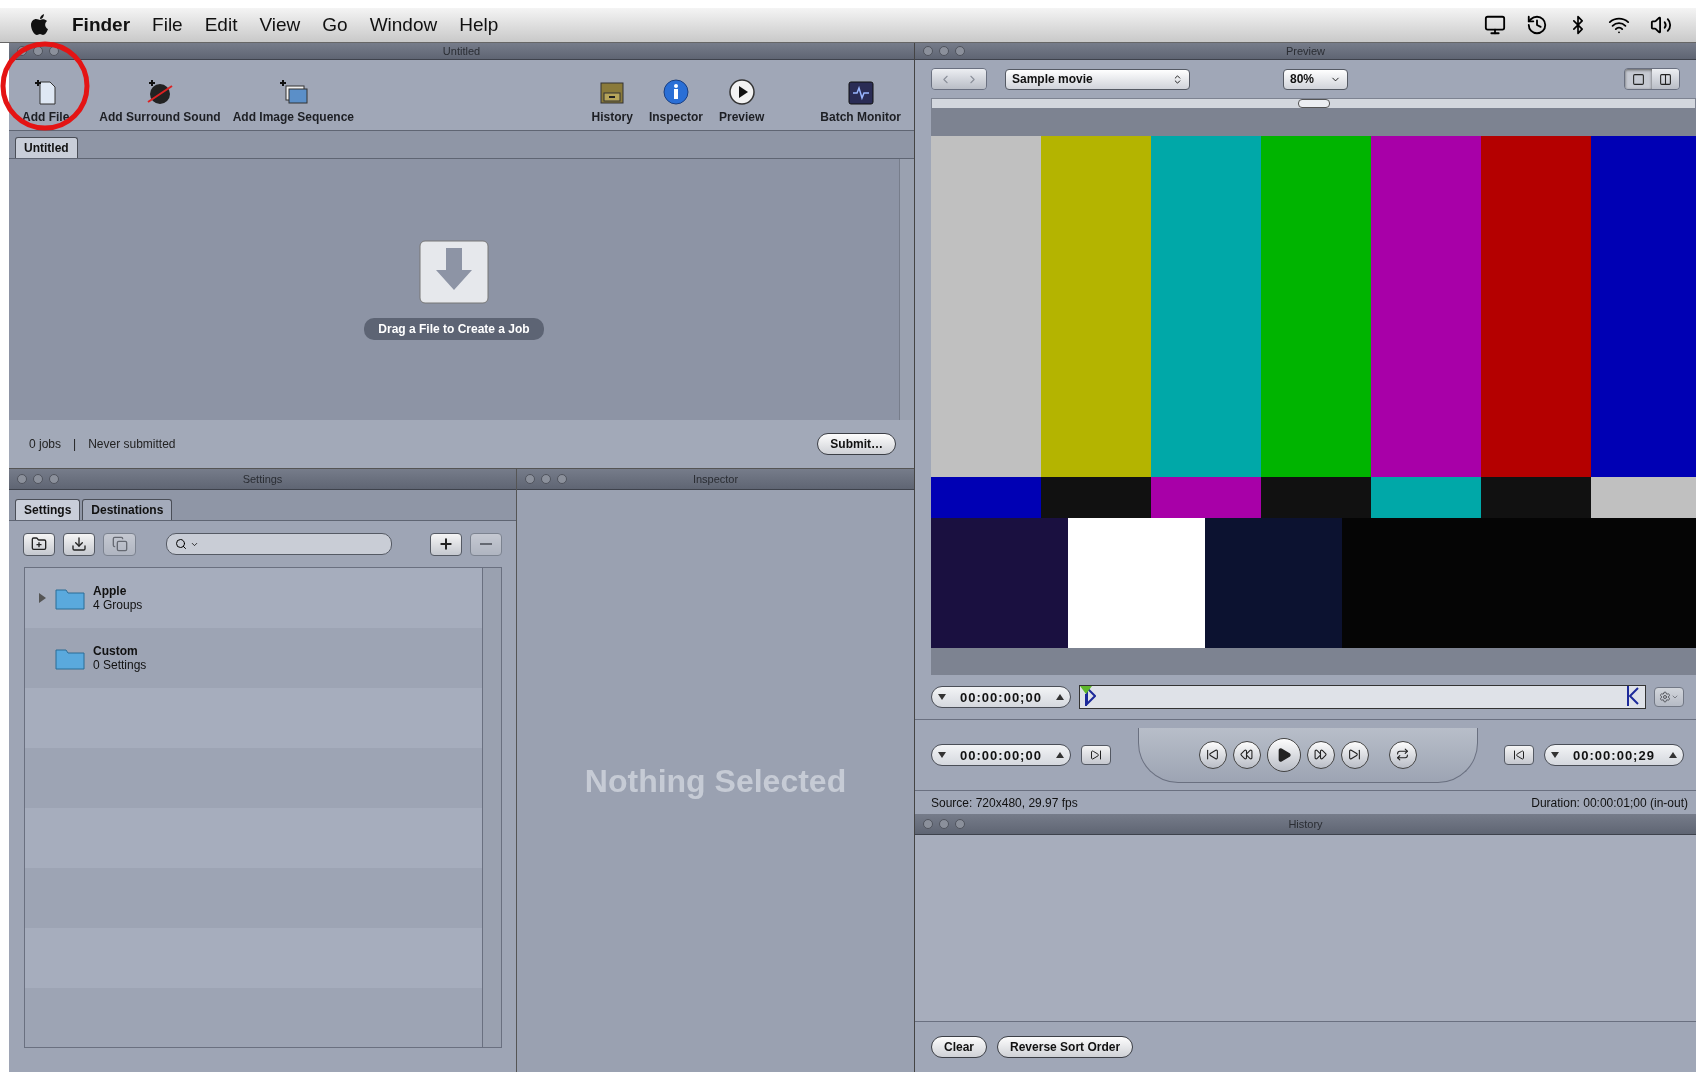  What do you see at coordinates (741, 92) in the screenshot?
I see `play-icon` at bounding box center [741, 92].